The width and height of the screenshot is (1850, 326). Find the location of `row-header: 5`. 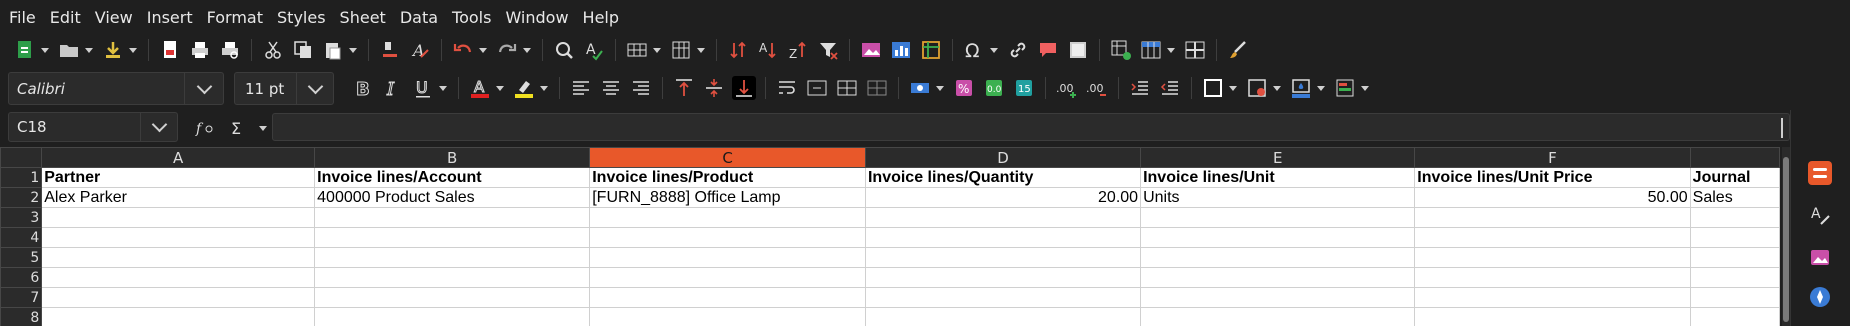

row-header: 5 is located at coordinates (21, 257).